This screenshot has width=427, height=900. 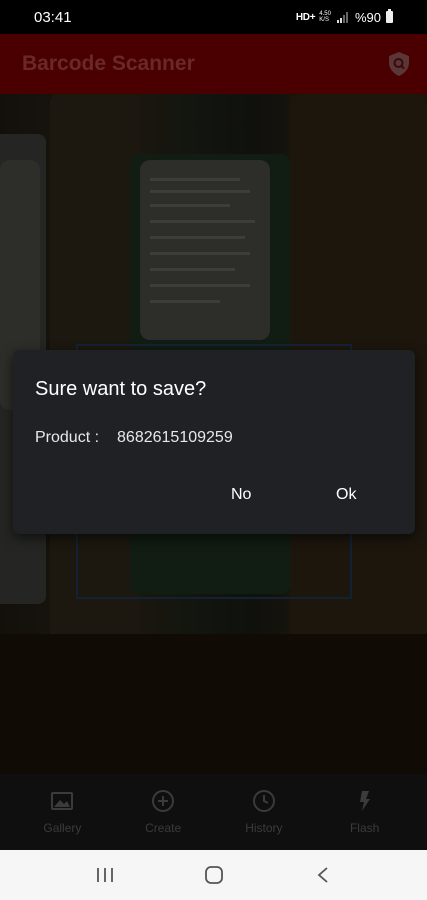 I want to click on home-button, so click(x=214, y=875).